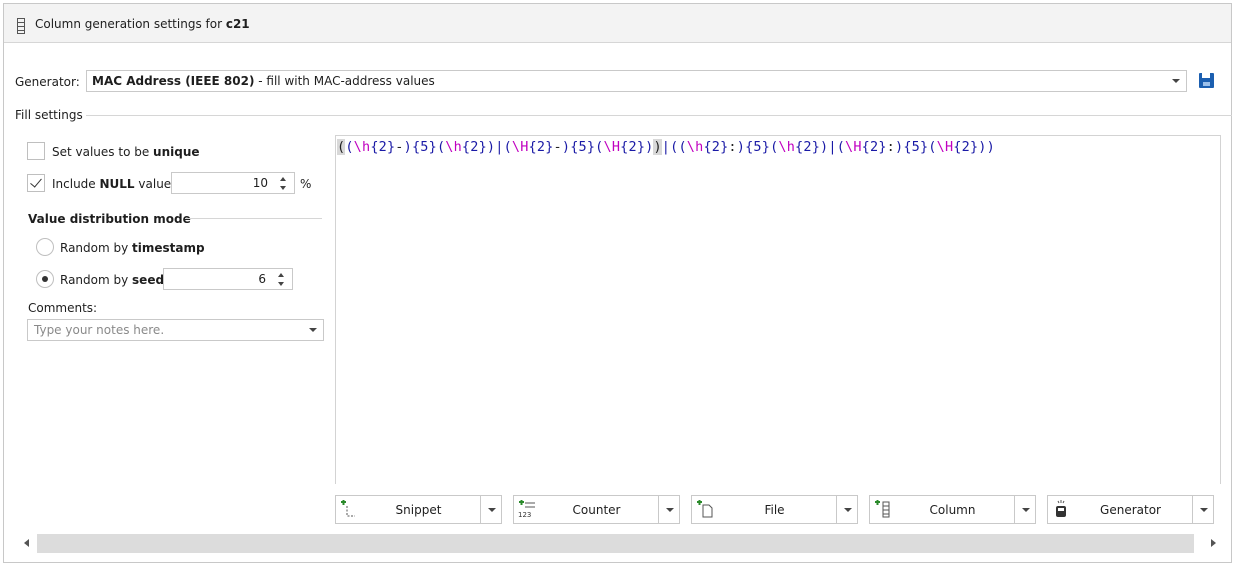 The width and height of the screenshot is (1235, 566). What do you see at coordinates (237, 24) in the screenshot?
I see `column-name: c21` at bounding box center [237, 24].